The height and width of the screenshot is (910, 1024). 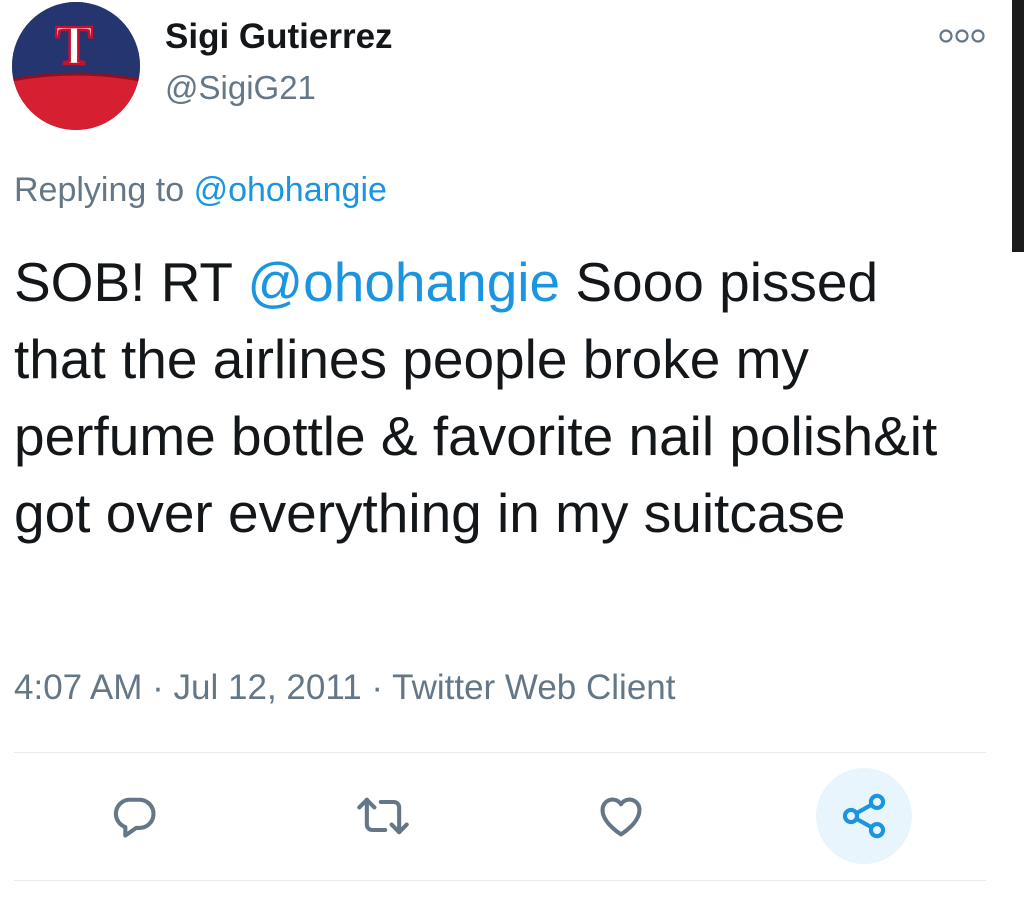 I want to click on more-options-button, so click(x=962, y=36).